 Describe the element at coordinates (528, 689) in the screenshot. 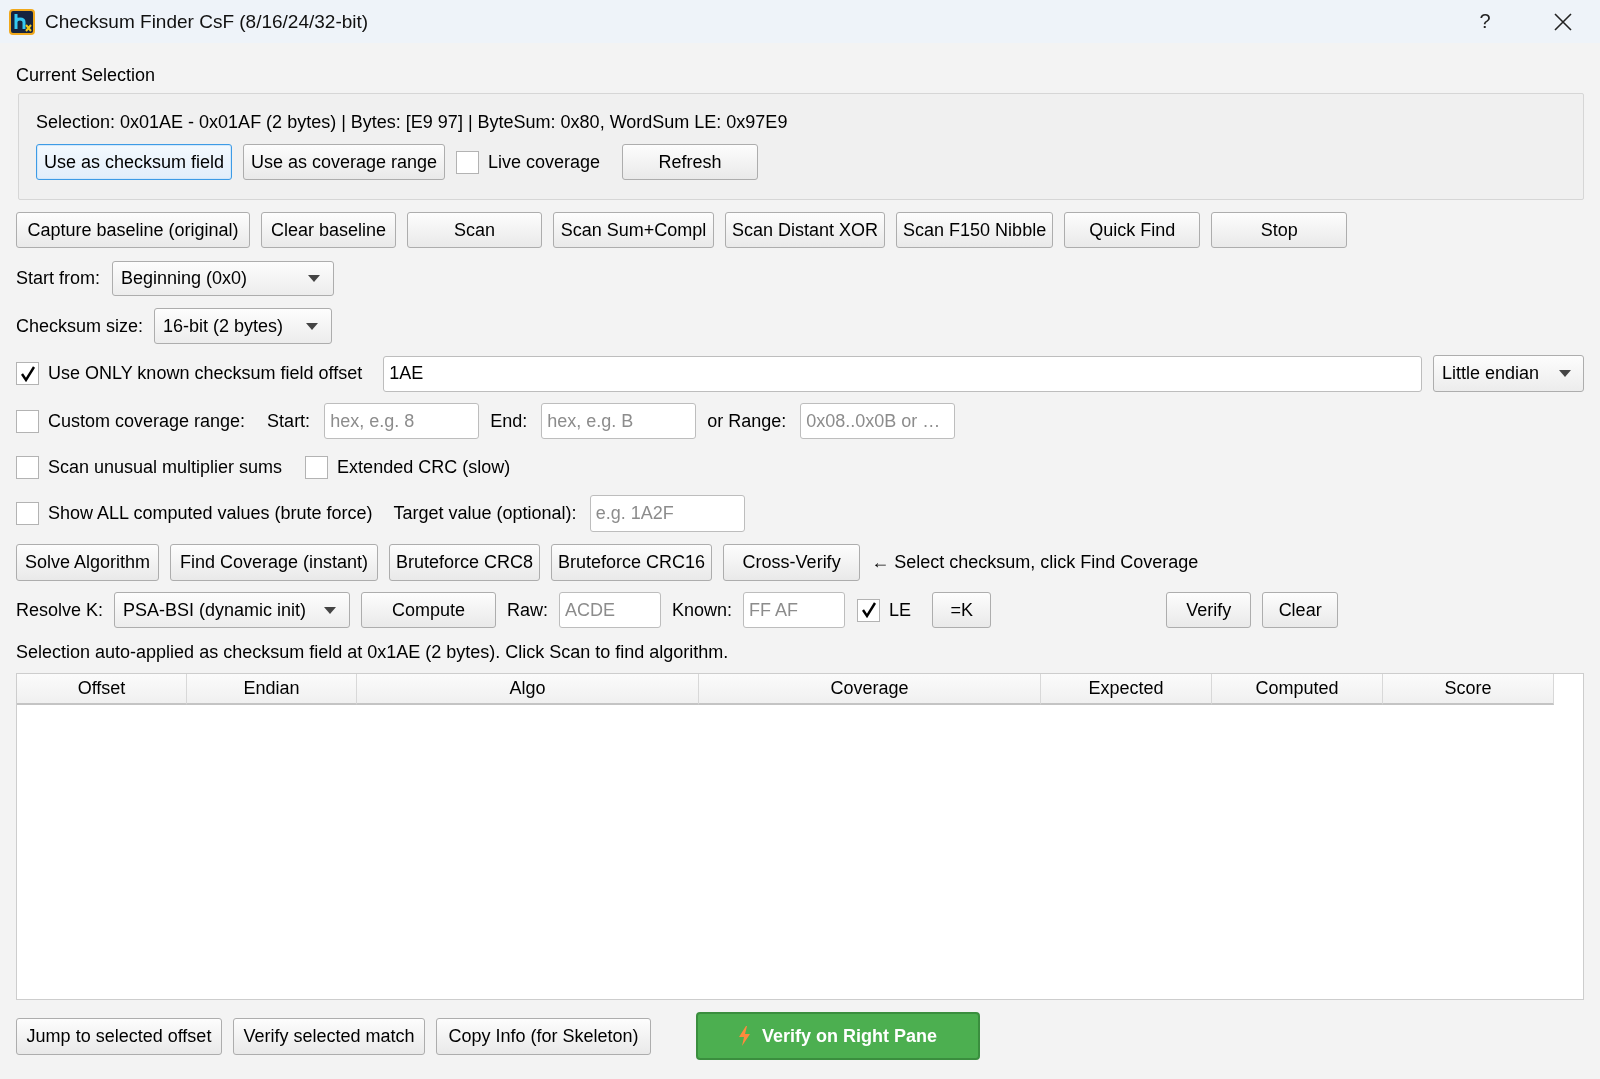

I see `column-header: Algo` at that location.